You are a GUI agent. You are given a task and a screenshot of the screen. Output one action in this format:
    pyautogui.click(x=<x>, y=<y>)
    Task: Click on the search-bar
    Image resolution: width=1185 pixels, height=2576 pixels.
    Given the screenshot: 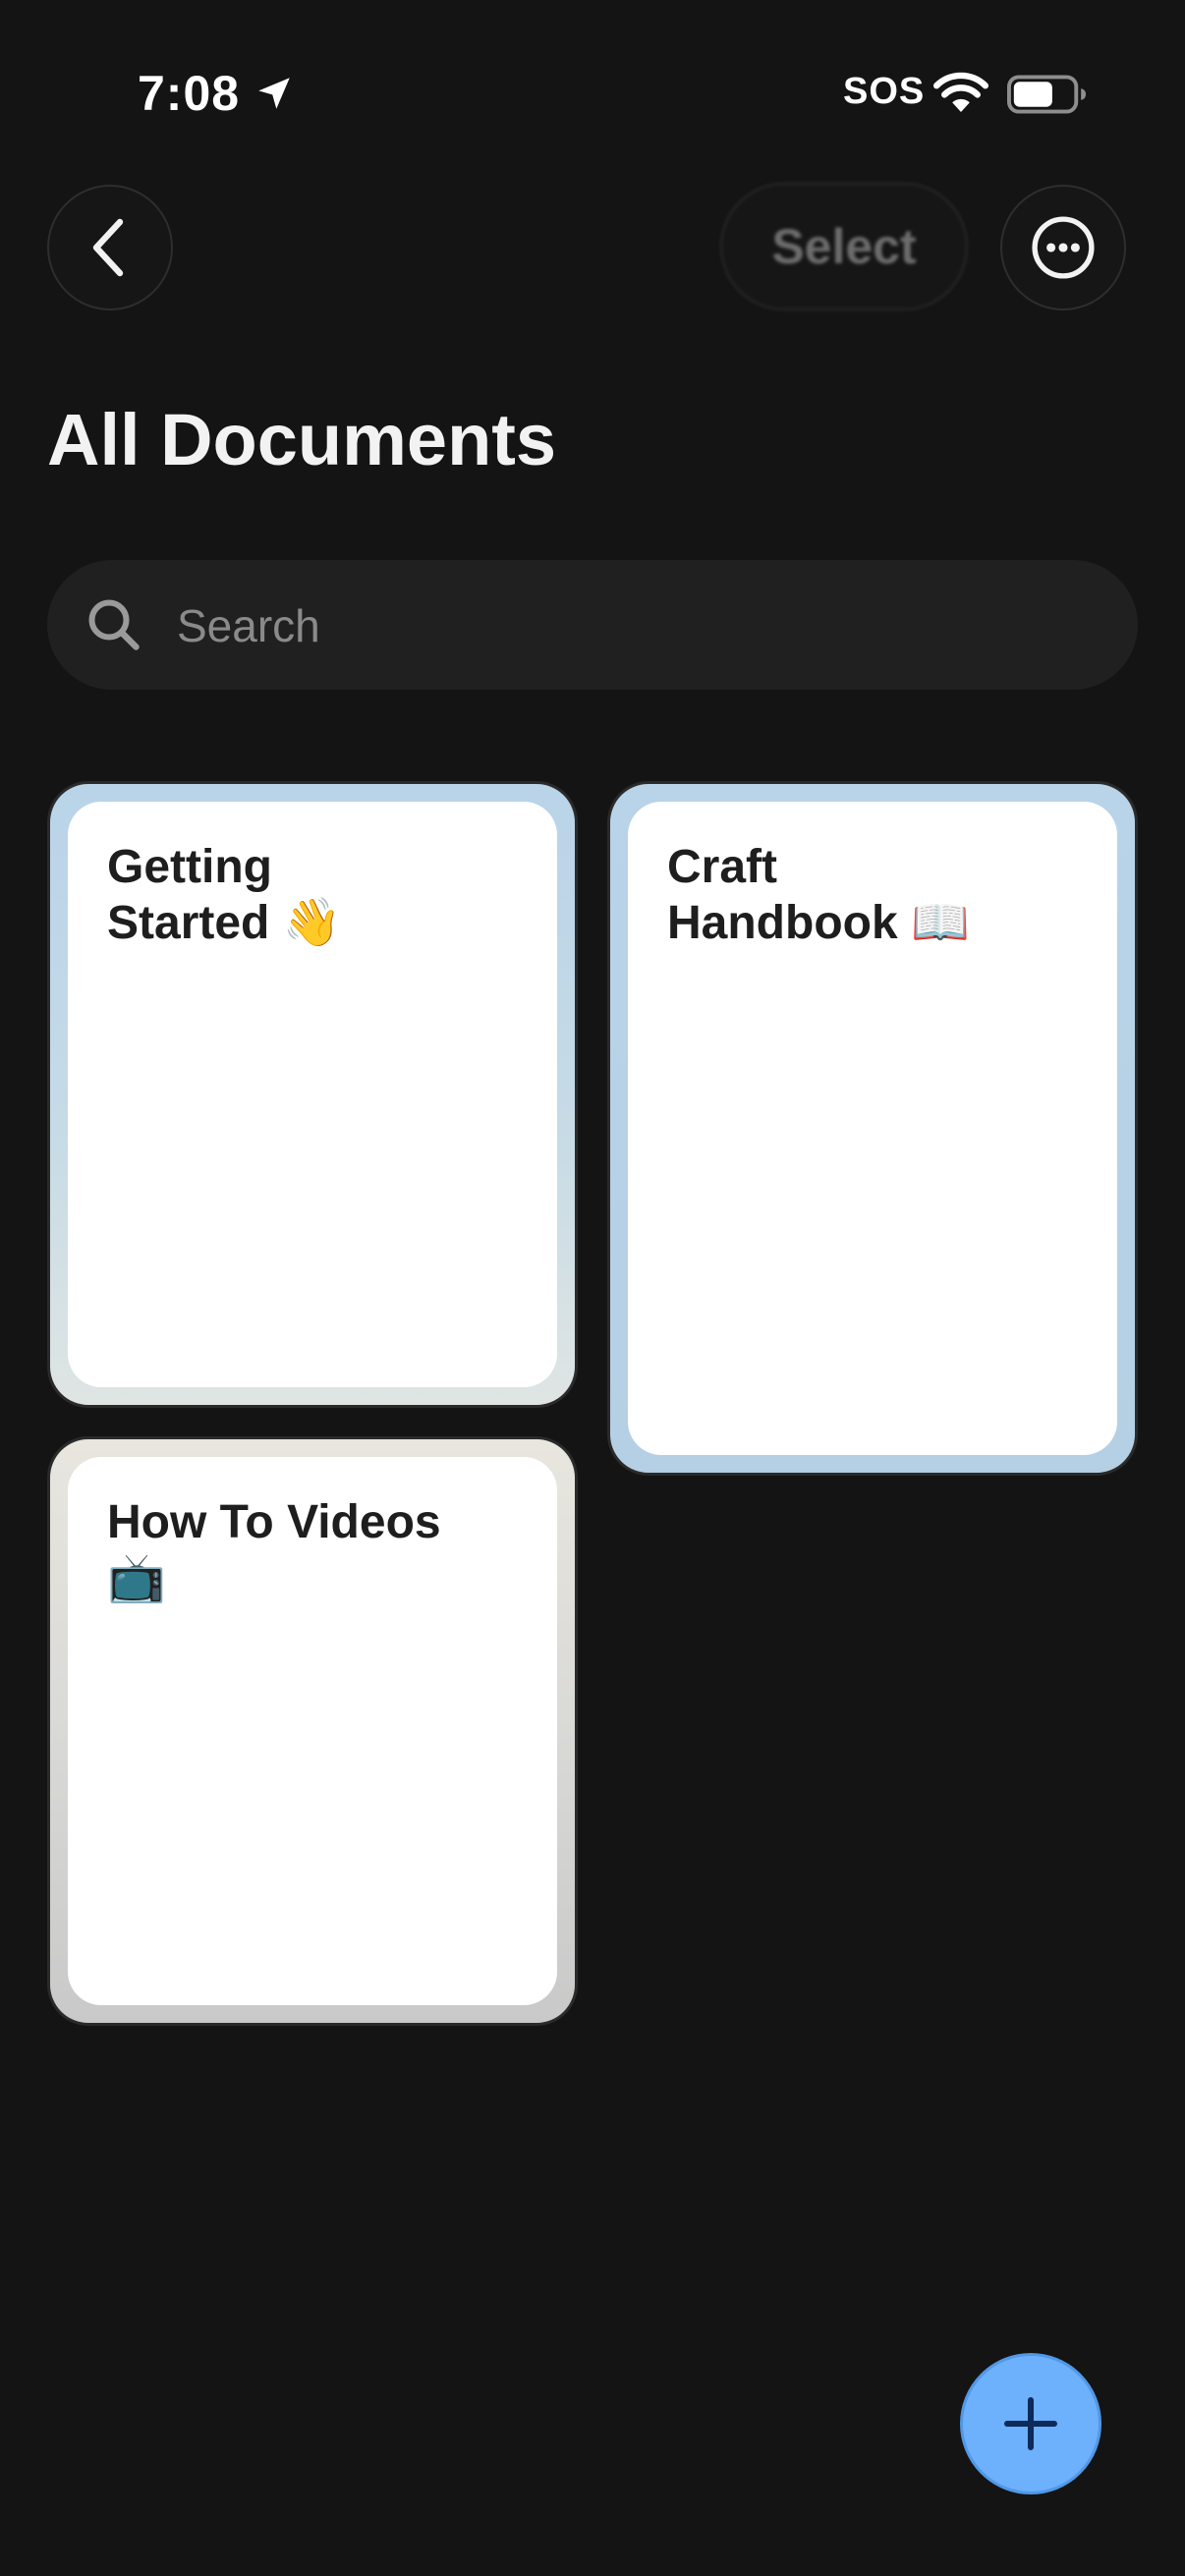 What is the action you would take?
    pyautogui.click(x=592, y=626)
    